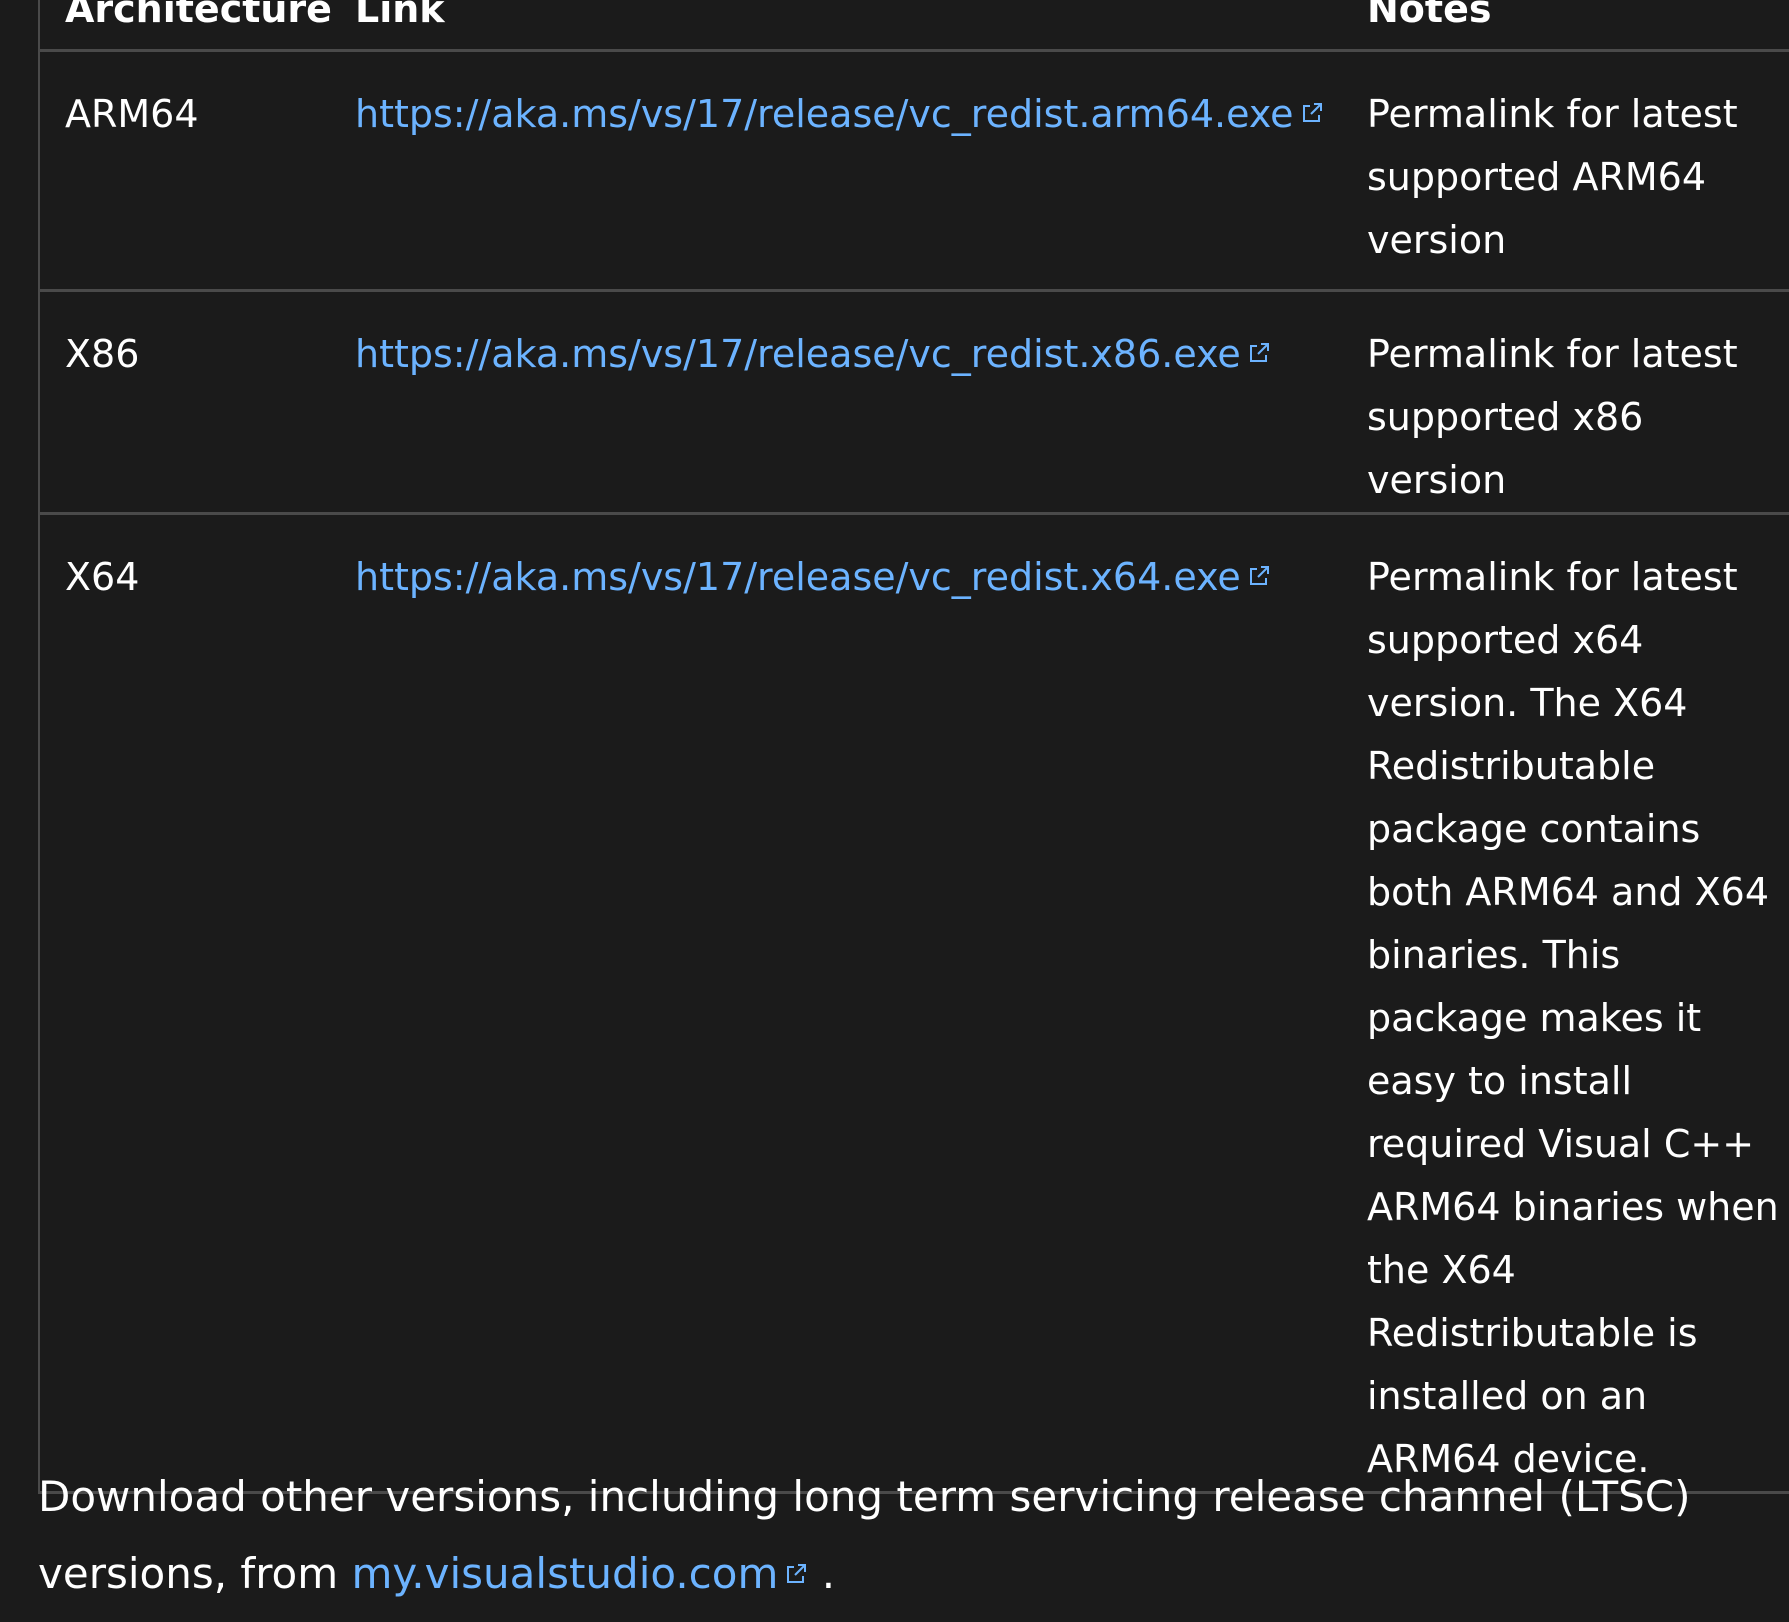  I want to click on header-architecture: Architecture, so click(186, 26).